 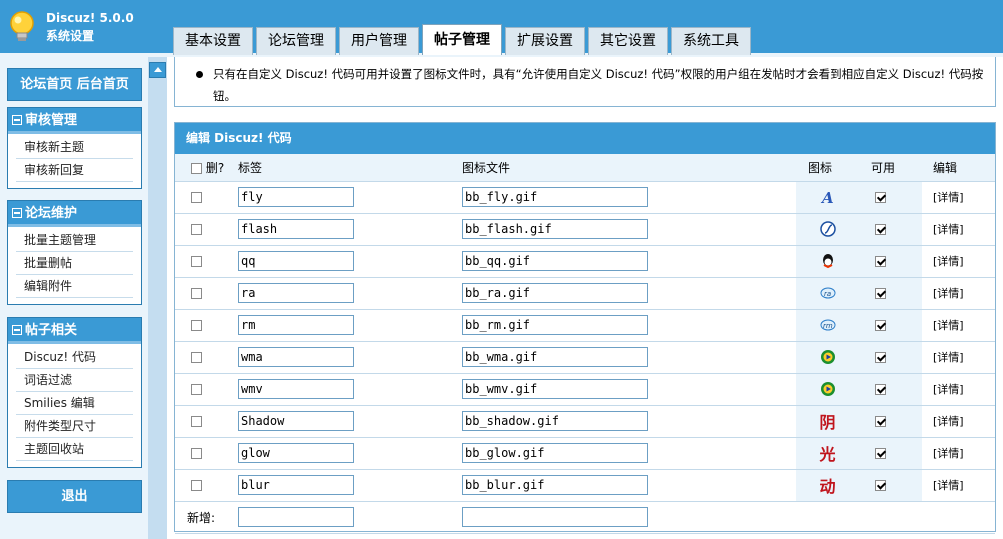 I want to click on sidebar-item-discuz-code: Discuz! 代码, so click(x=74, y=357).